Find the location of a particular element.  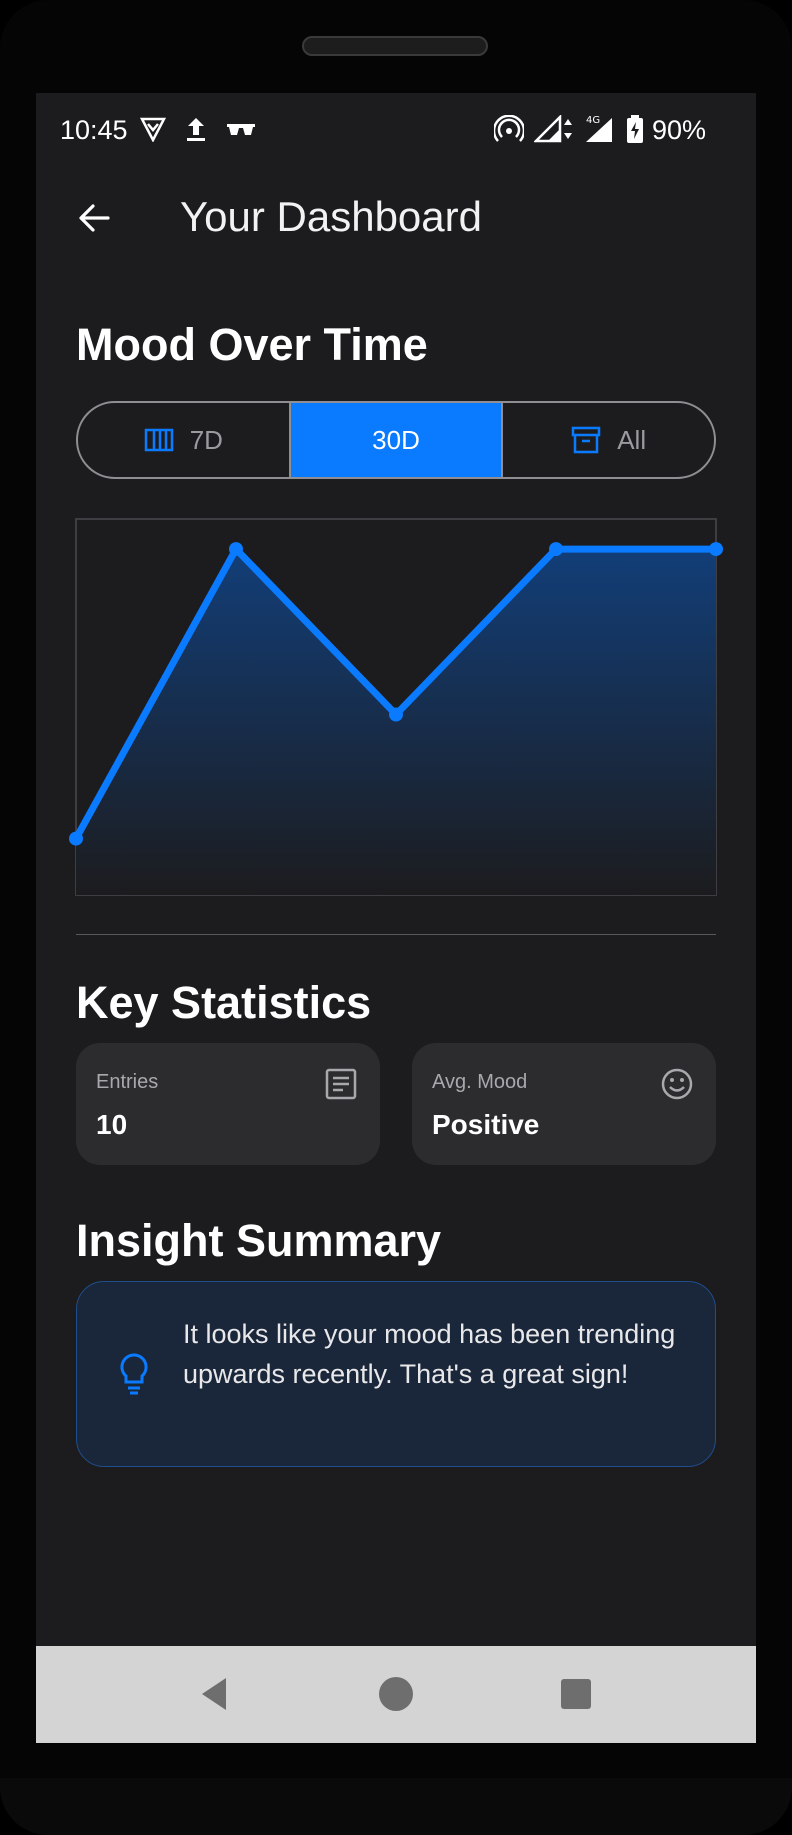

stat-card-entries: Entries 10 is located at coordinates (228, 1104).